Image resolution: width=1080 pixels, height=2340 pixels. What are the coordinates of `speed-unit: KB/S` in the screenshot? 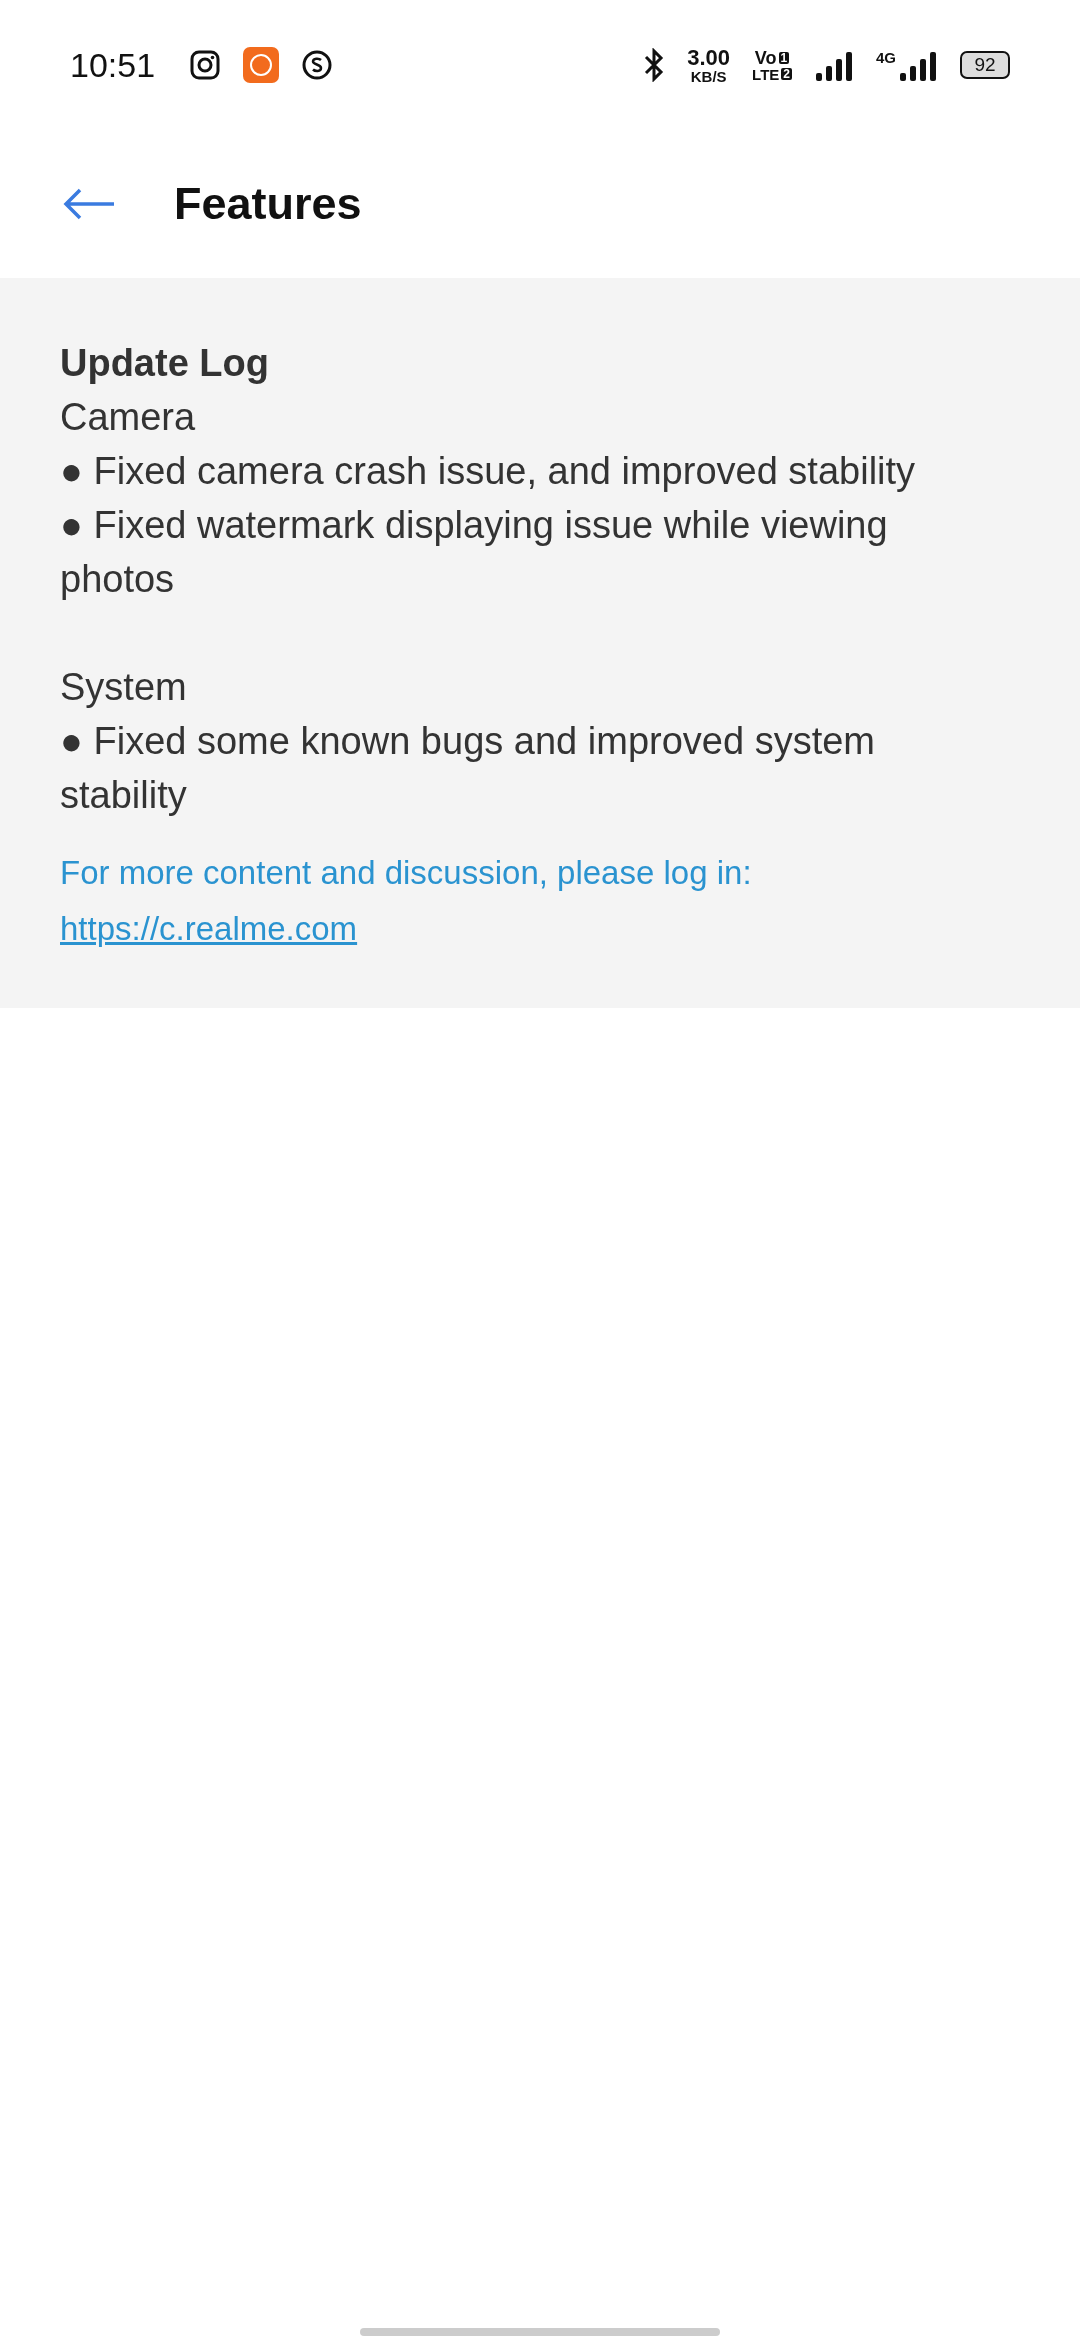 It's located at (708, 76).